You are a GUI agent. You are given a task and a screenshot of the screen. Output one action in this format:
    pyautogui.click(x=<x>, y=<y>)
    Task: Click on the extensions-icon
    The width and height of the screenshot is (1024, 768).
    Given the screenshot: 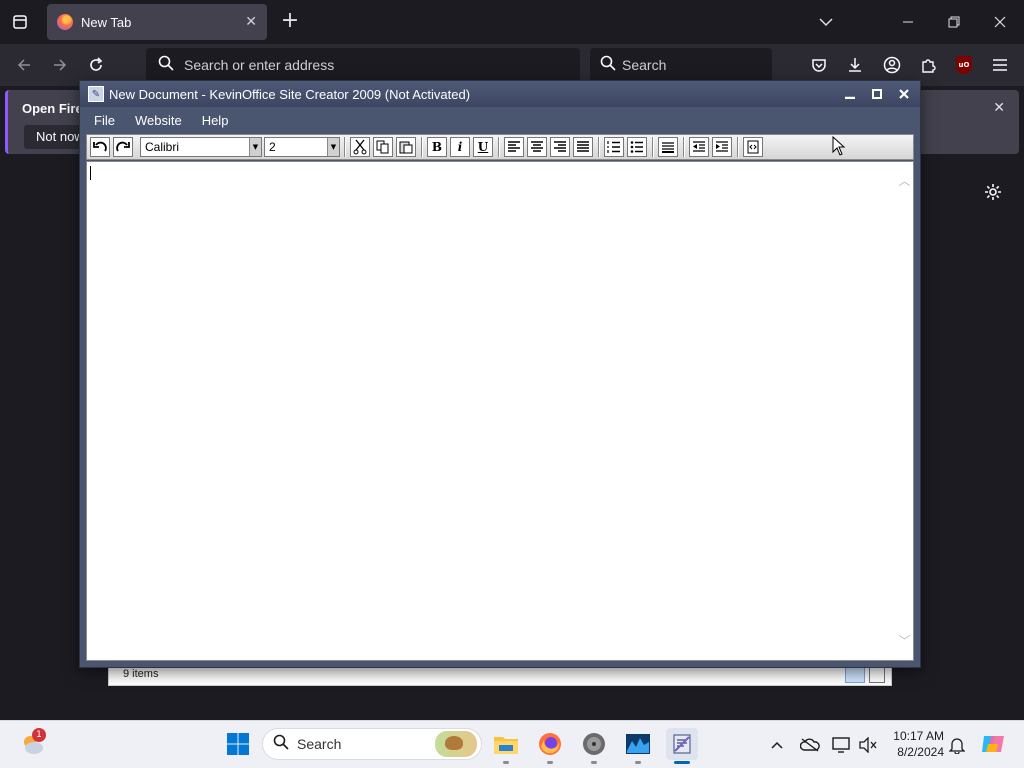 What is the action you would take?
    pyautogui.click(x=928, y=65)
    